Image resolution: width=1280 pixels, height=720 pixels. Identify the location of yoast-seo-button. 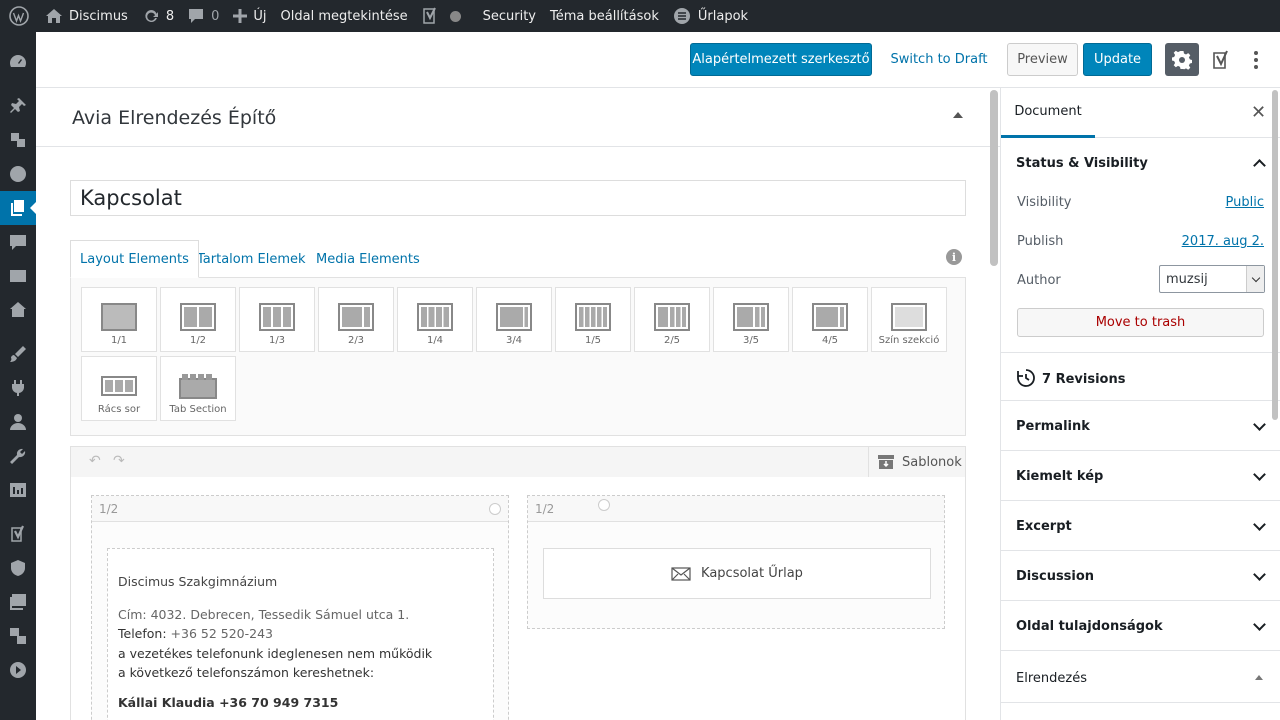
(1221, 59).